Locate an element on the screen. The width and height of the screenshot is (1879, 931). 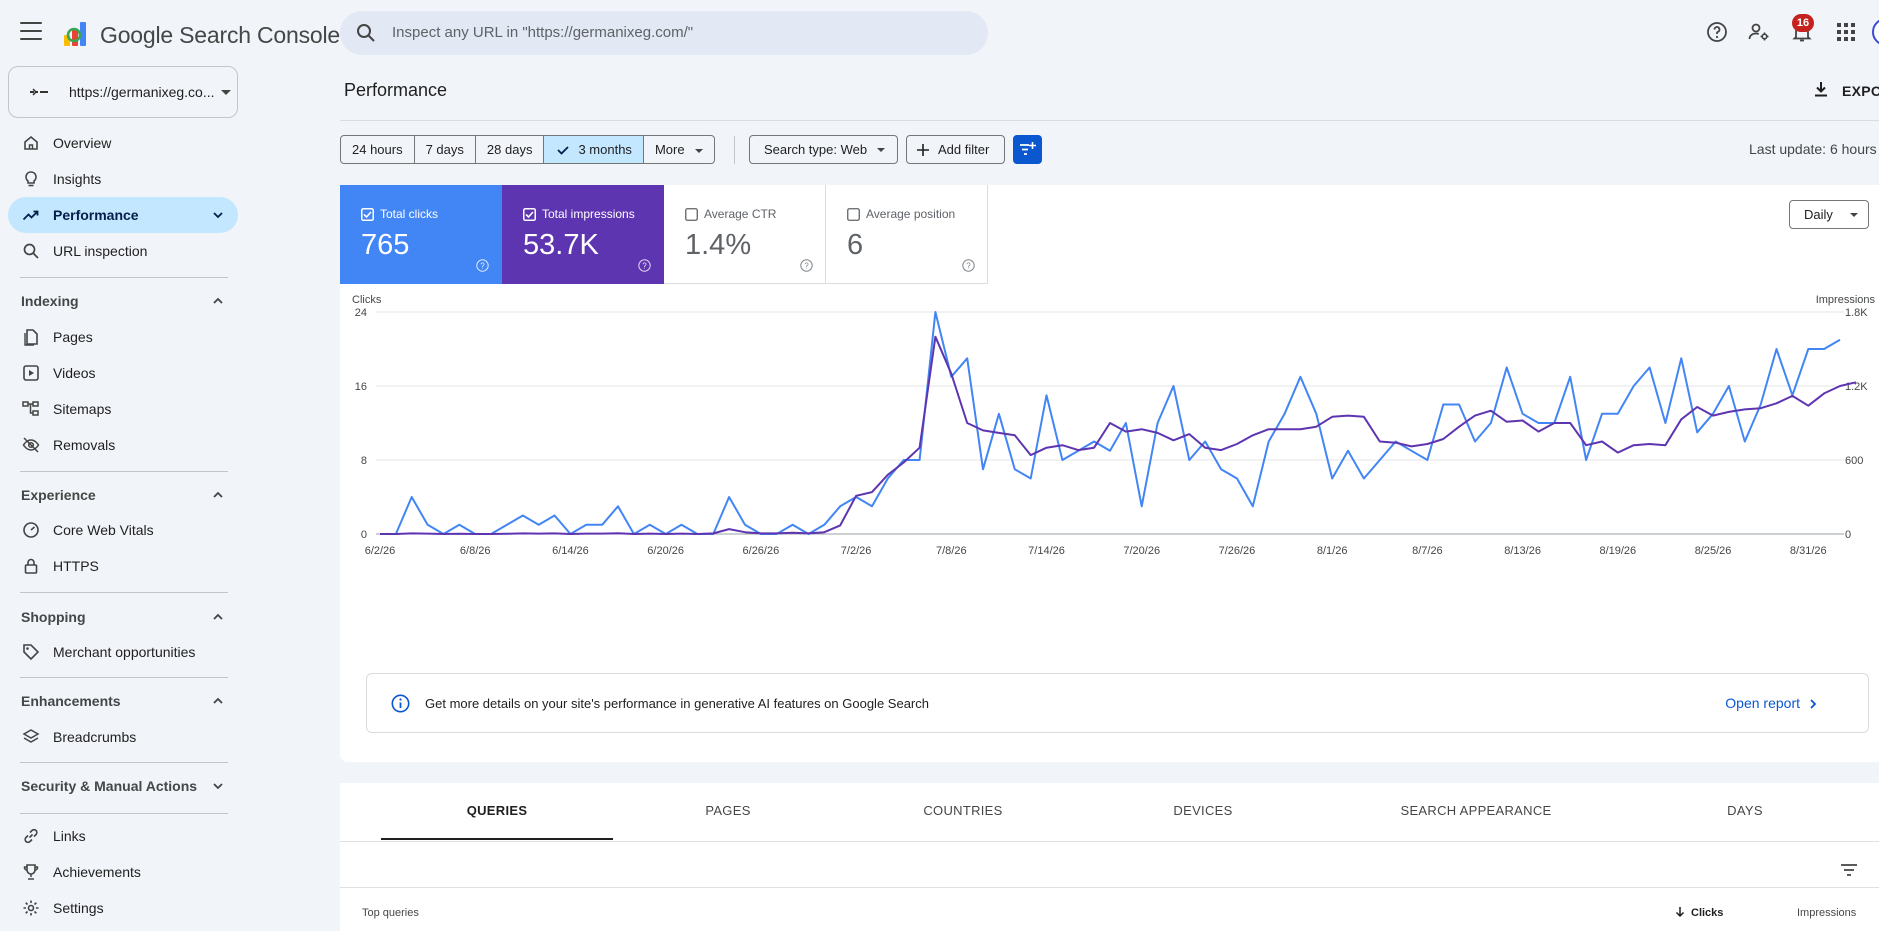
sidebar-item-breadcrumbs: Breadcrumbs is located at coordinates (123, 737).